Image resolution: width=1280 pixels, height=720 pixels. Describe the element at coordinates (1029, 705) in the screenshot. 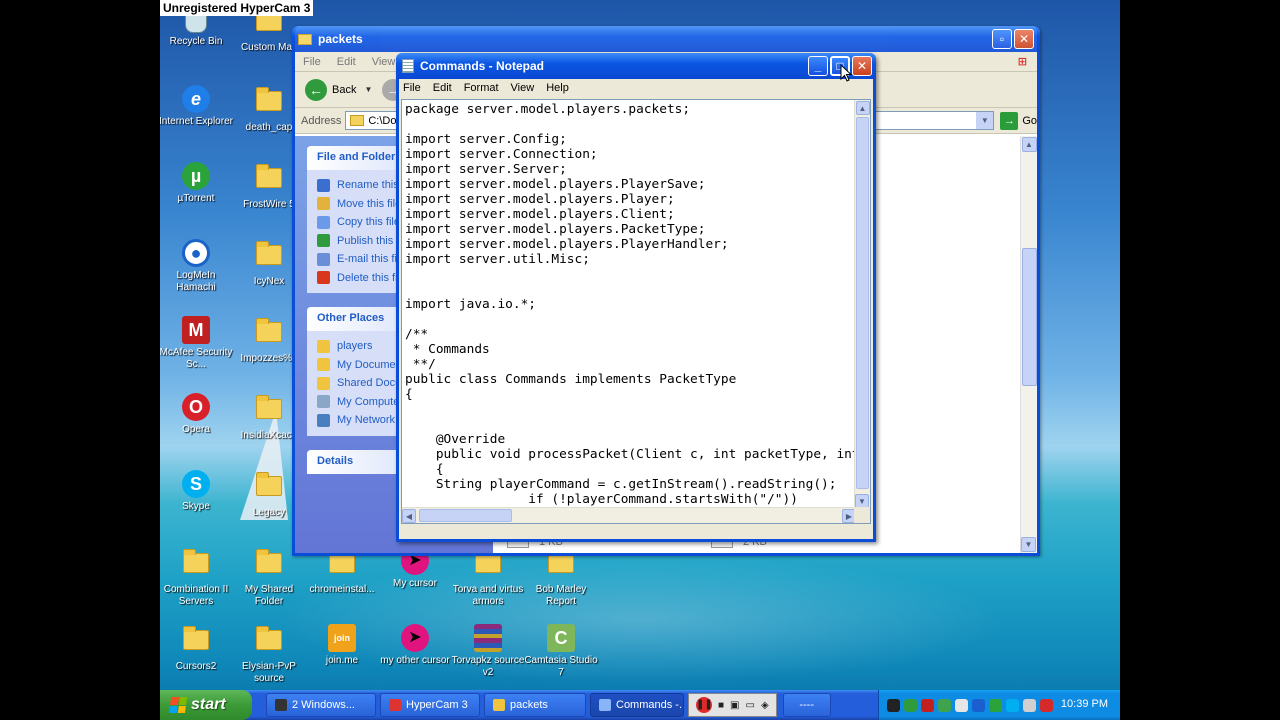

I see `volume-icon` at that location.